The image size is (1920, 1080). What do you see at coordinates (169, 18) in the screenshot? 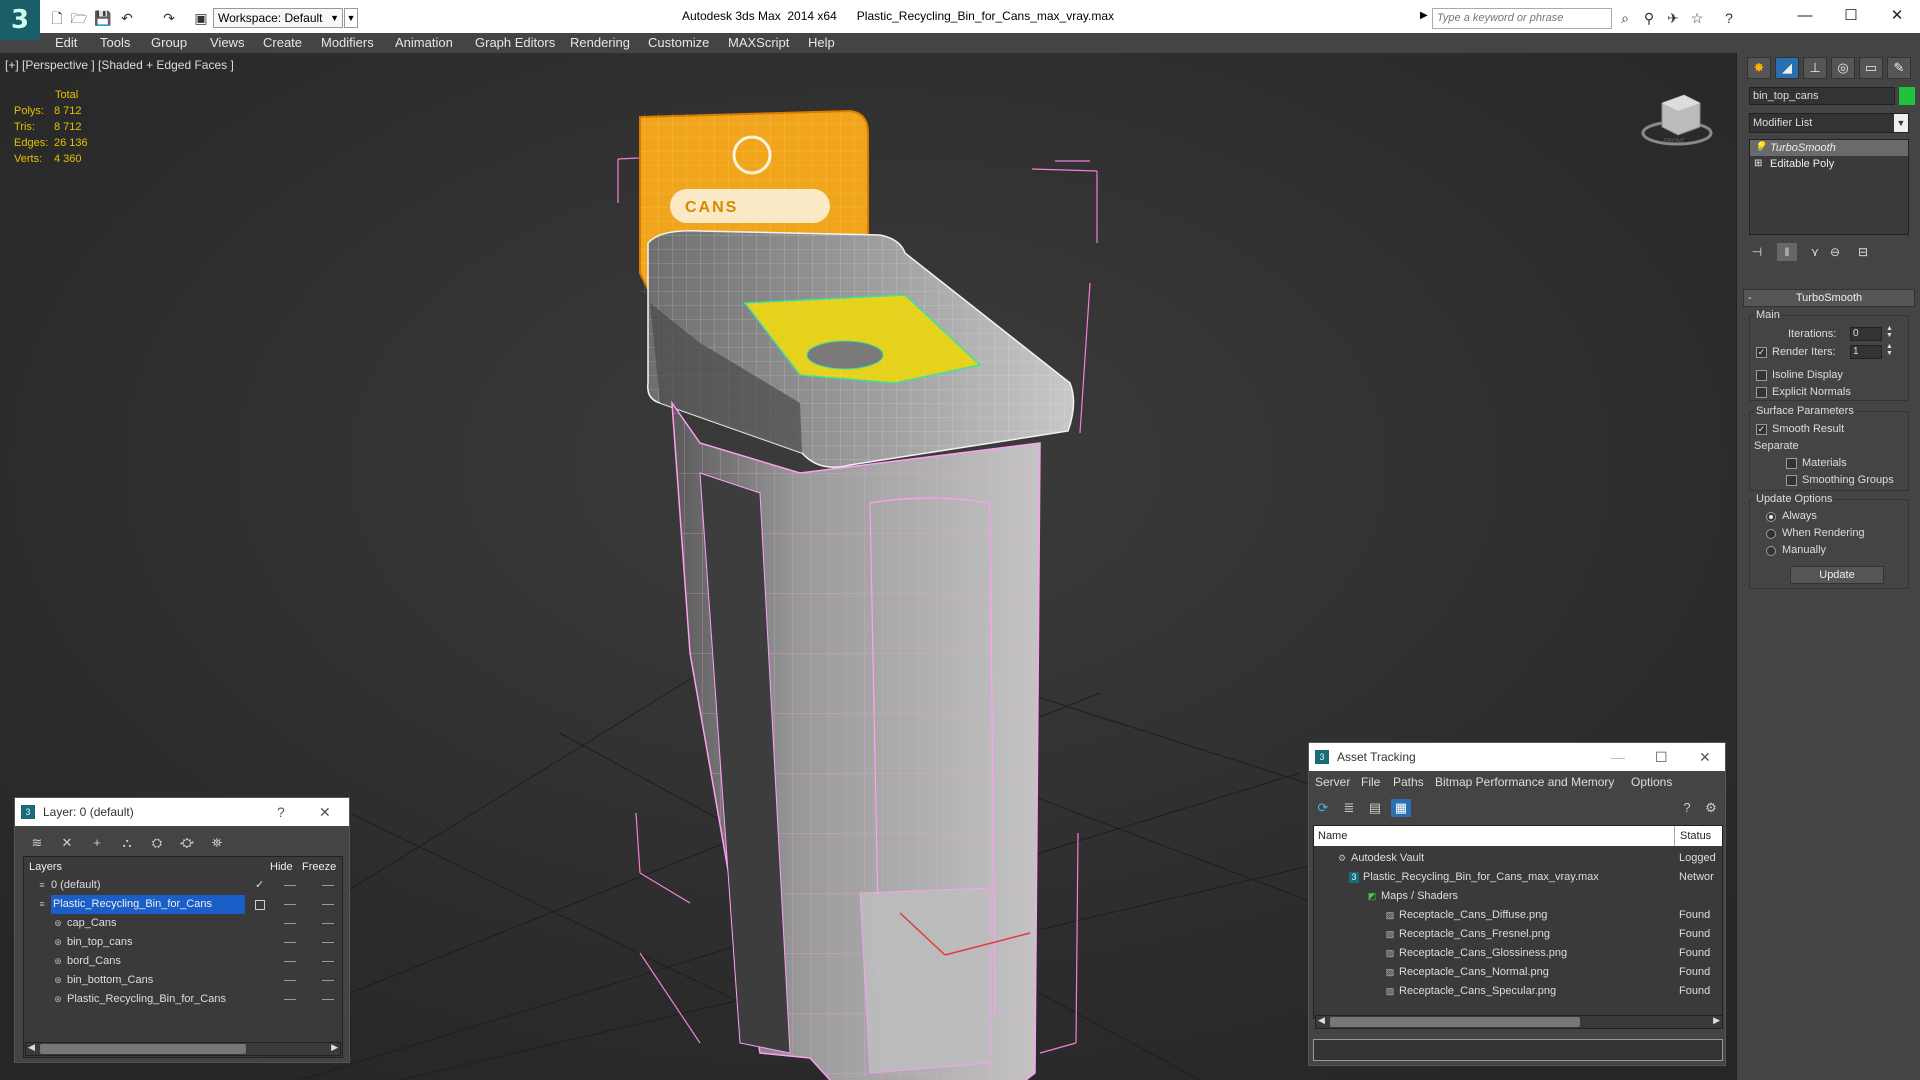
I see `redo-icon: ↷` at bounding box center [169, 18].